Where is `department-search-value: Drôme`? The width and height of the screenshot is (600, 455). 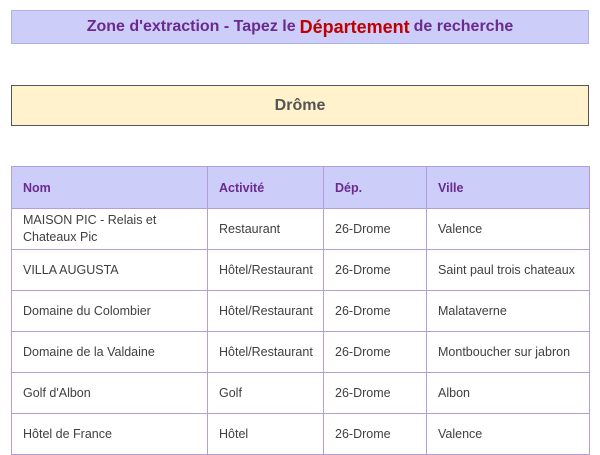
department-search-value: Drôme is located at coordinates (300, 105).